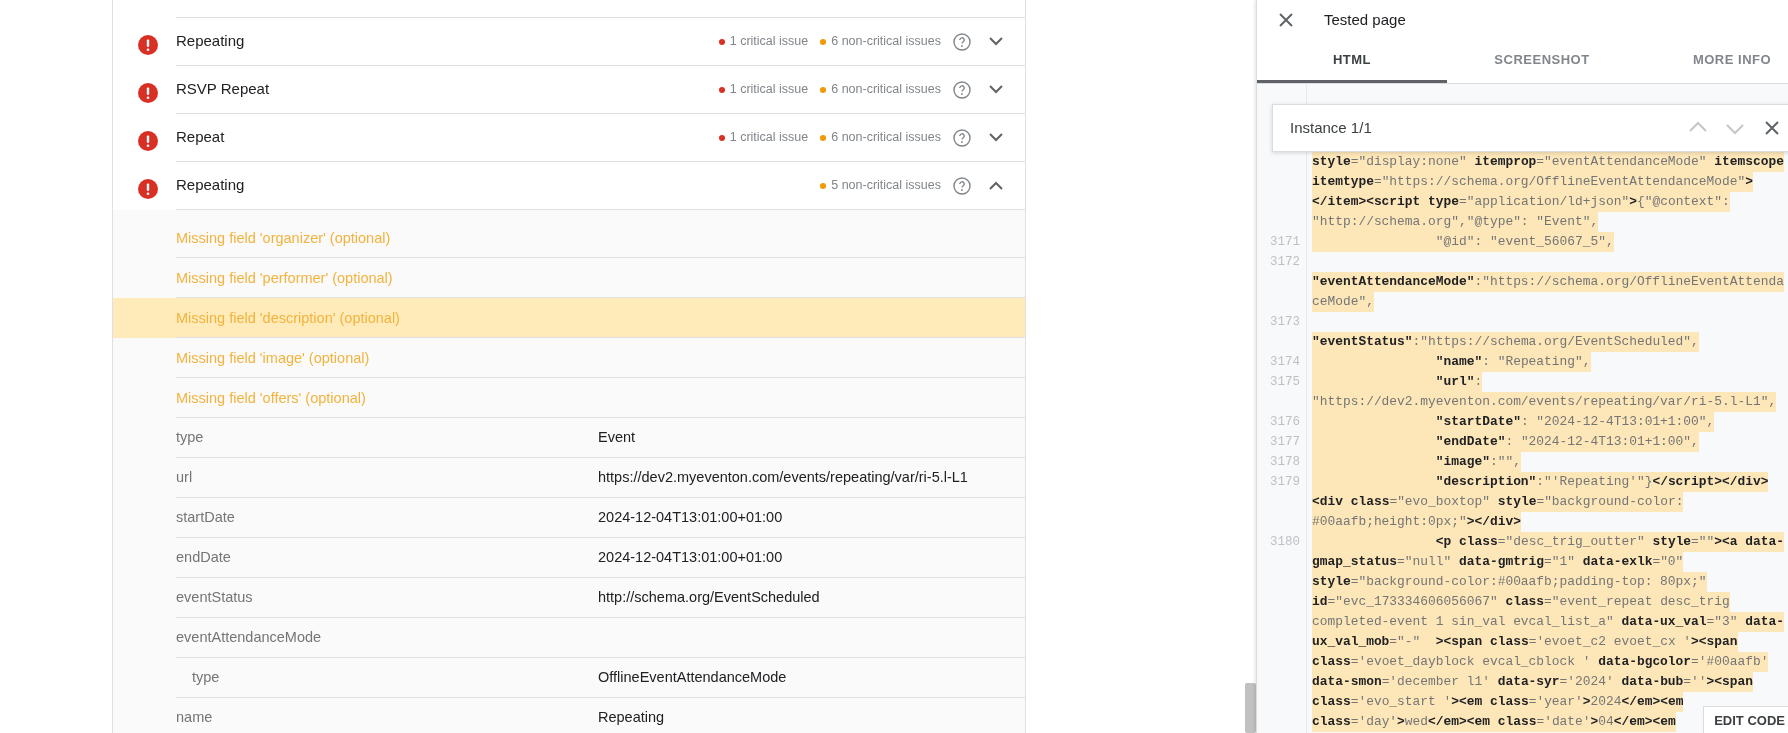  What do you see at coordinates (569, 318) in the screenshot?
I see `issue-row: Missing field 'description' (optional)` at bounding box center [569, 318].